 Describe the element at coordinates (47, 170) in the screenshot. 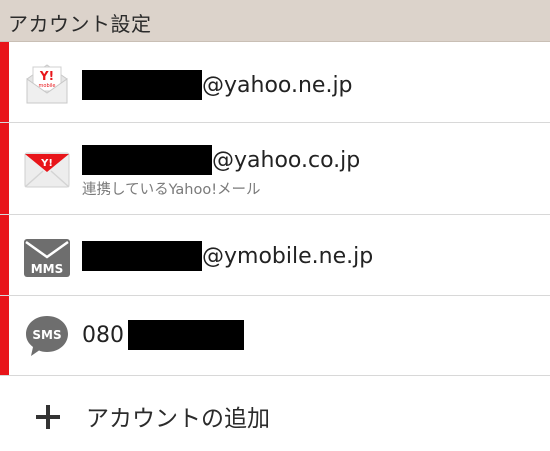

I see `yahoo-mail-icon: Y!` at that location.